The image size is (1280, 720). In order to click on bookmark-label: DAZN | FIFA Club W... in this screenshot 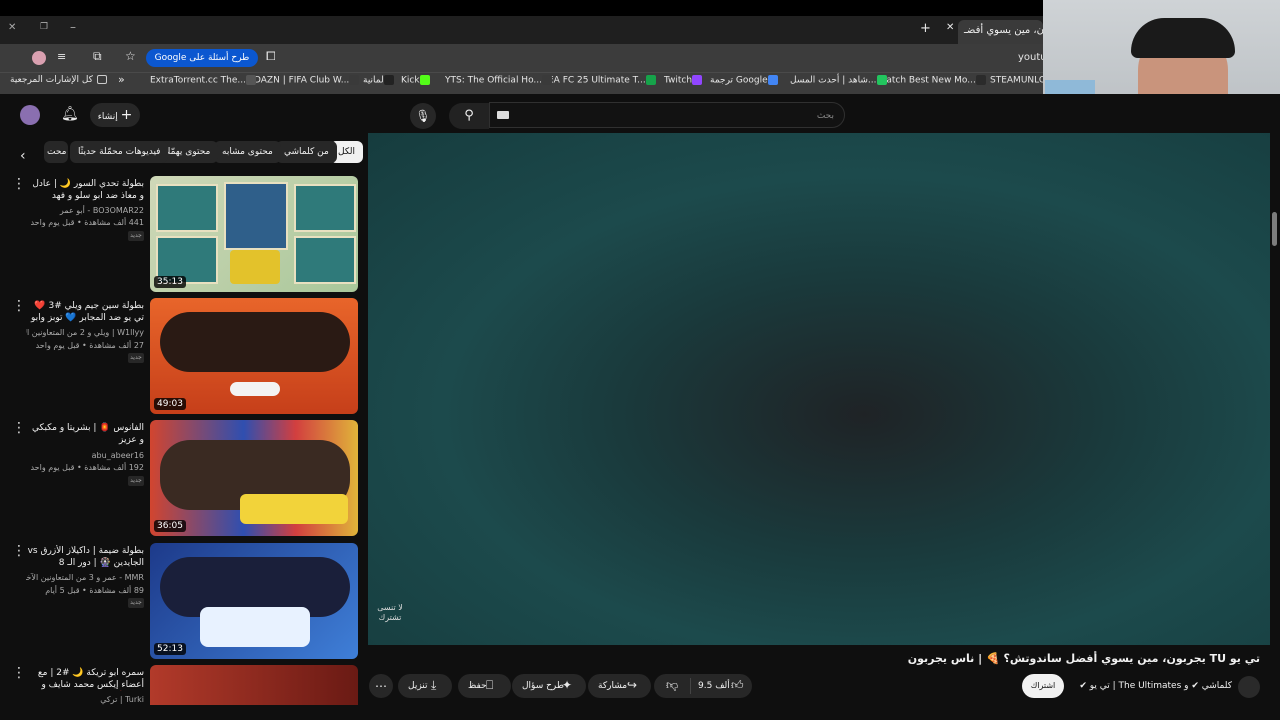, I will do `click(302, 80)`.